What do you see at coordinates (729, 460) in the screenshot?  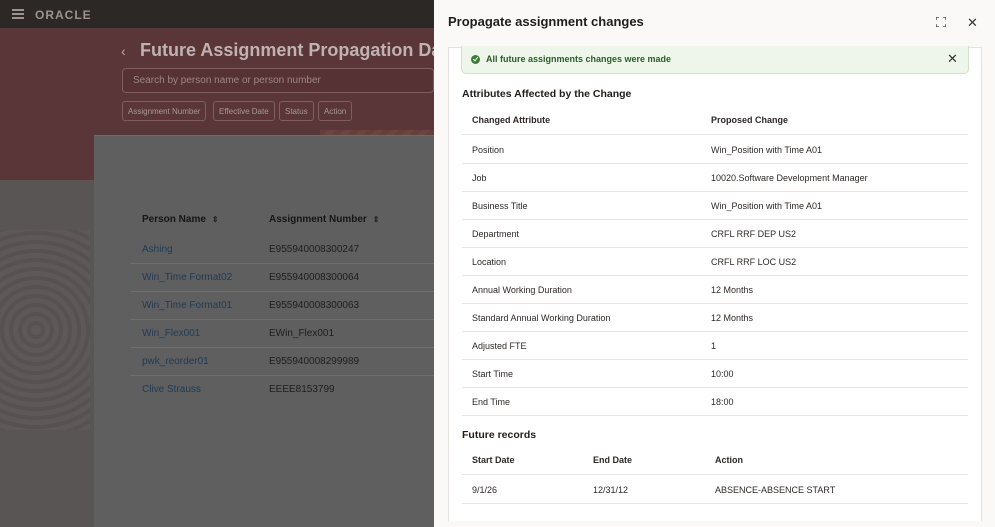 I see `column-action: Action` at bounding box center [729, 460].